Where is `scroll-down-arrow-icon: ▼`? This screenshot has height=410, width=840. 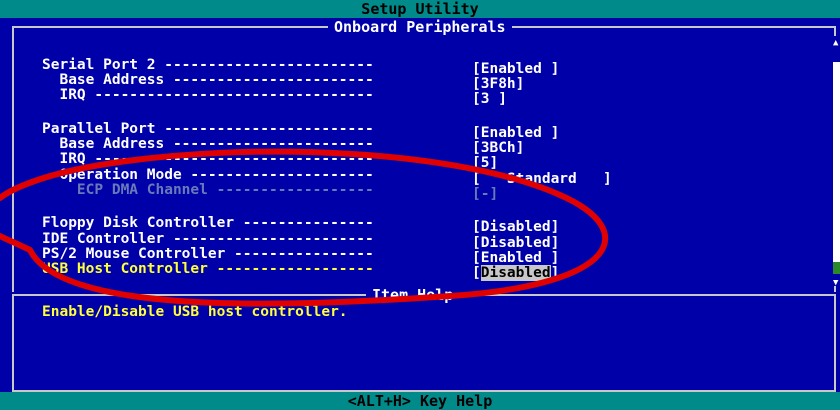 scroll-down-arrow-icon: ▼ is located at coordinates (836, 283).